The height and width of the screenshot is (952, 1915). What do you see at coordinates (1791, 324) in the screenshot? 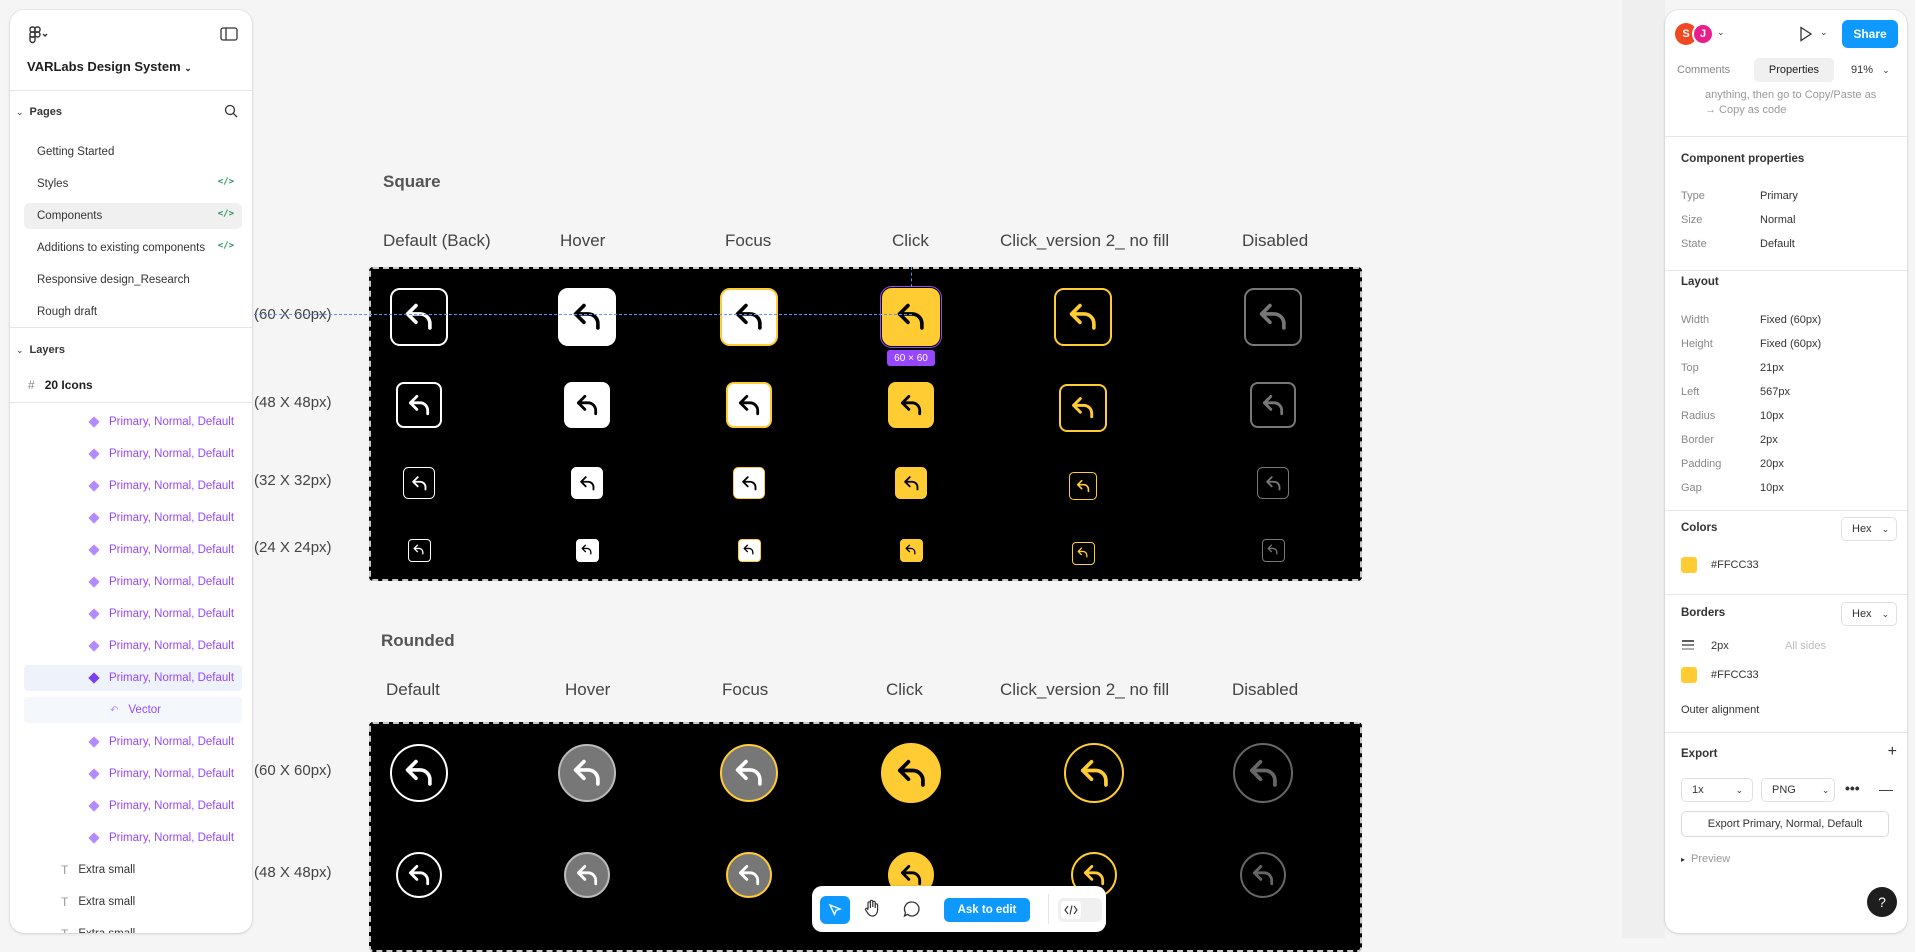
I see `layout-prop-width: Width Fixed (60px)` at bounding box center [1791, 324].